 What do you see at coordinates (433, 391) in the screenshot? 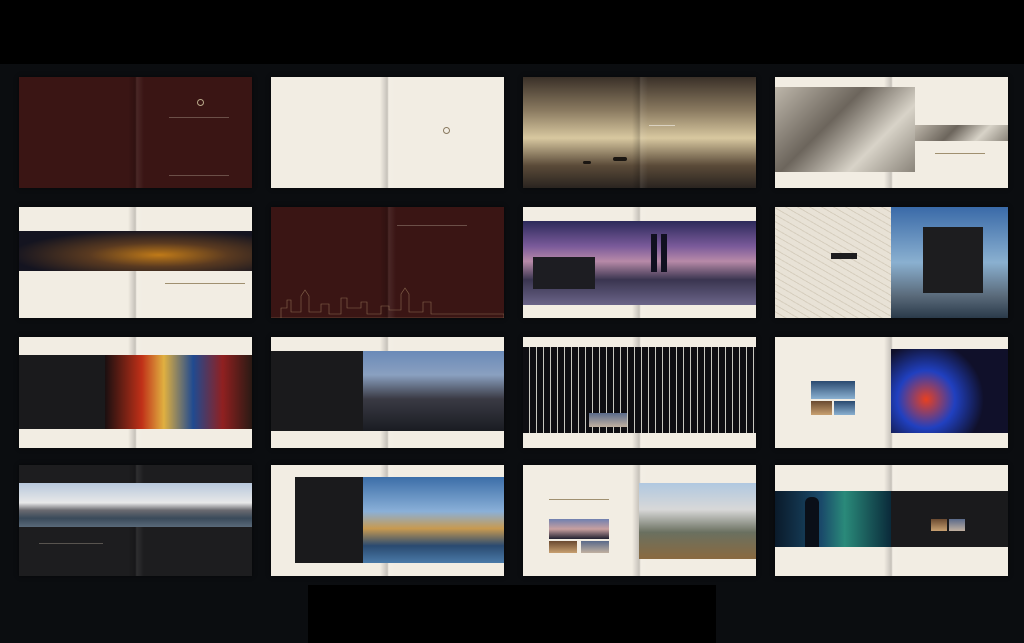
I see `towers-photo` at bounding box center [433, 391].